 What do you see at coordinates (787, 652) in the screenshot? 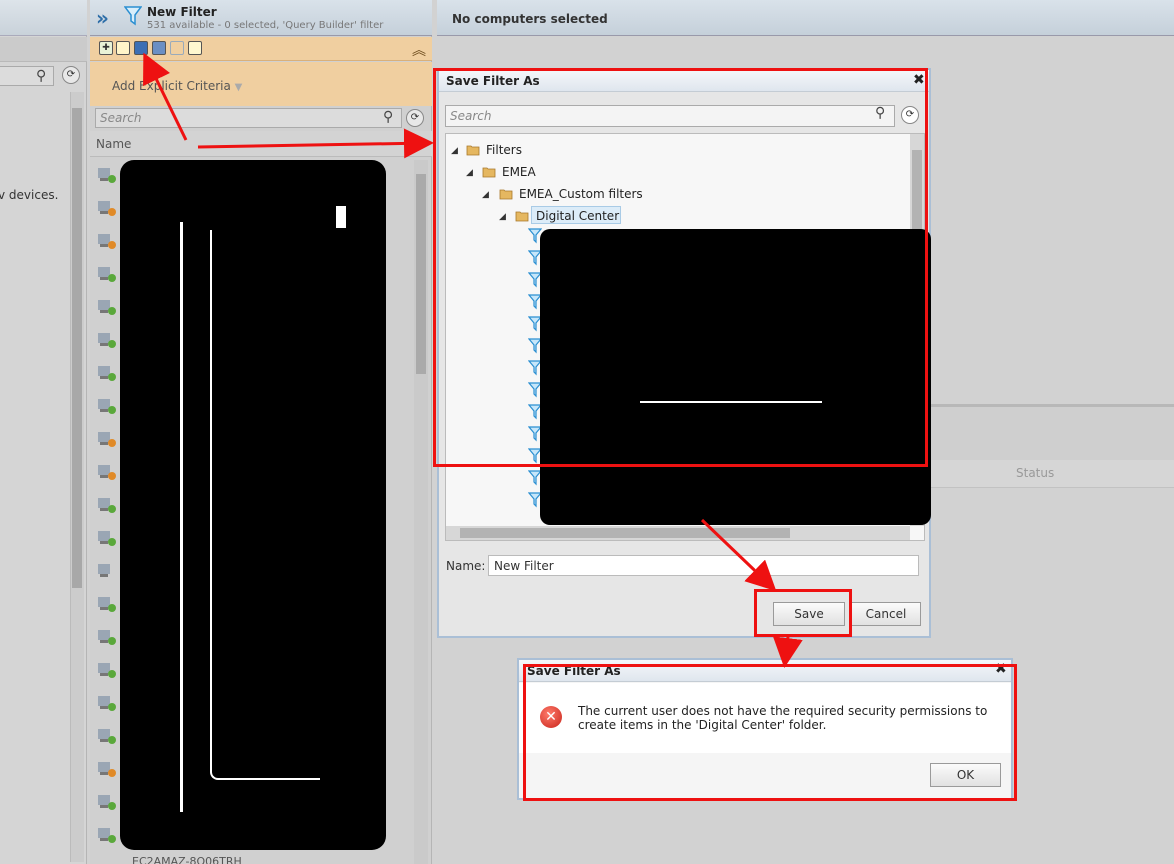
I see `arrow-to-error` at bounding box center [787, 652].